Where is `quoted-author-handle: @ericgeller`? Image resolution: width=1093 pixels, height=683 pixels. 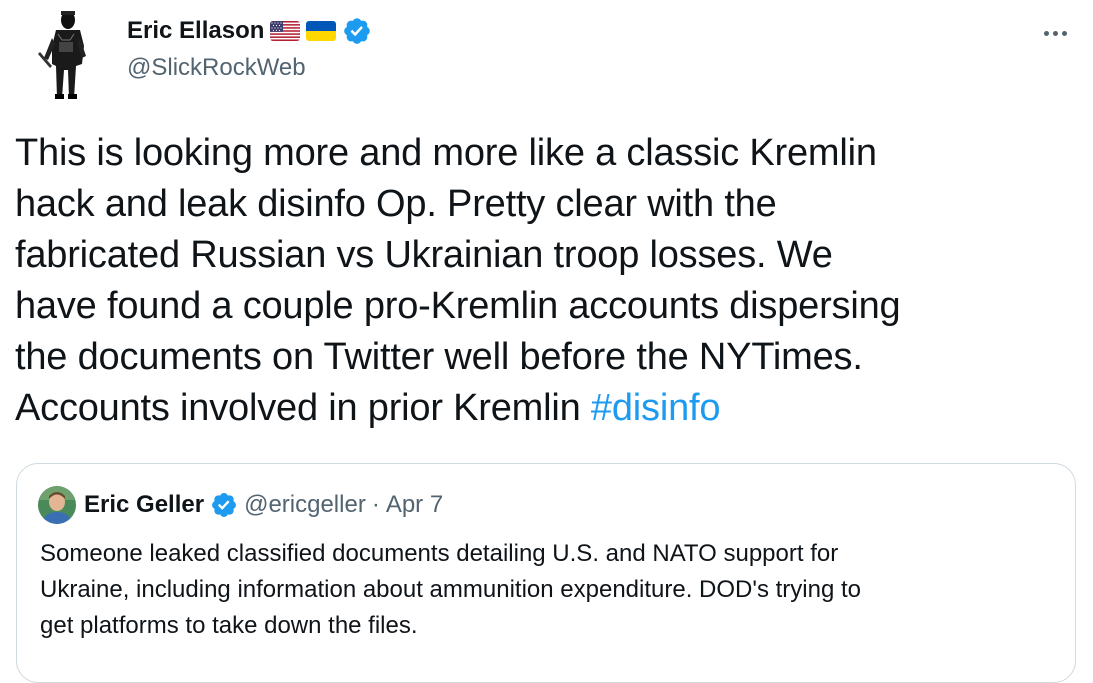
quoted-author-handle: @ericgeller is located at coordinates (305, 505).